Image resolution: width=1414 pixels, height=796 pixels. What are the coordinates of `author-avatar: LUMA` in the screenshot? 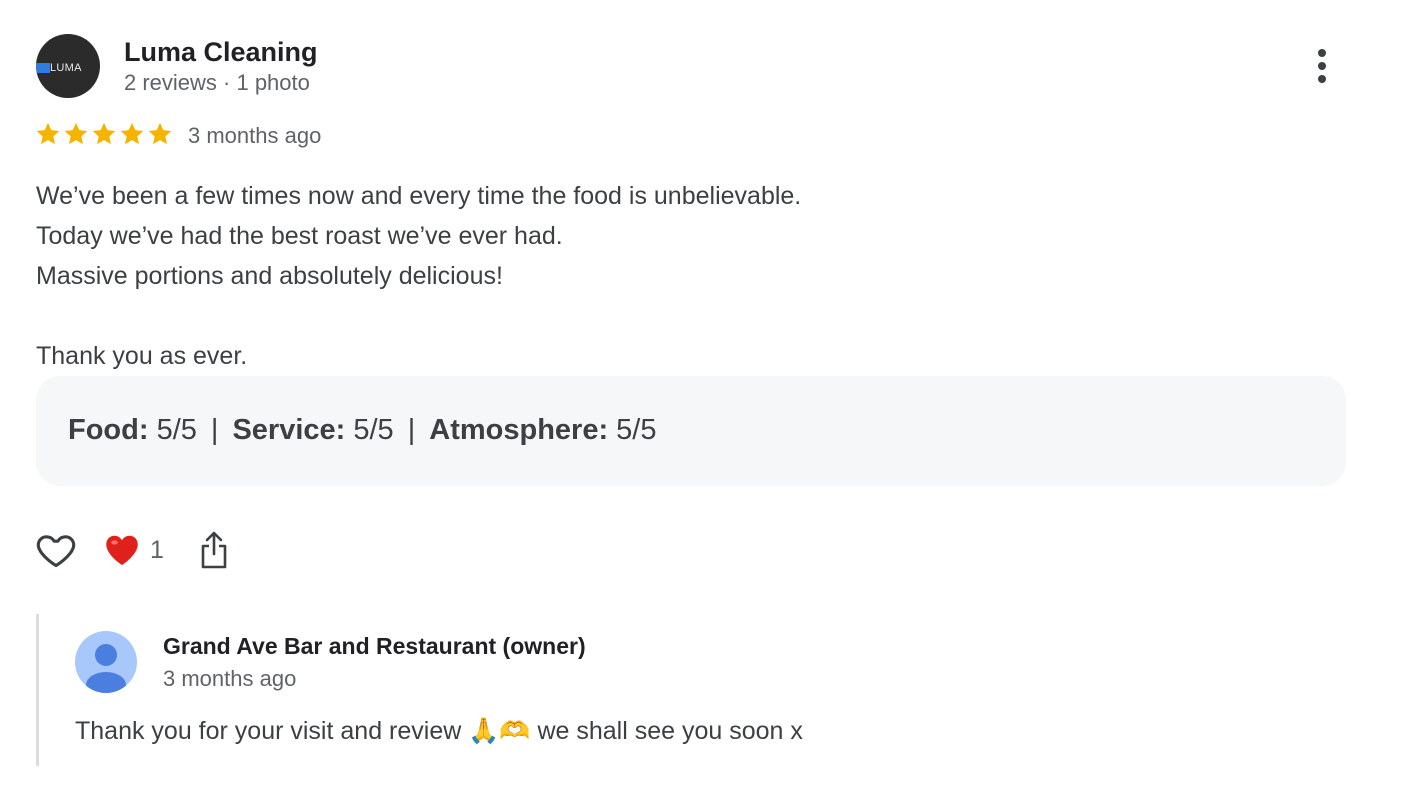 It's located at (68, 66).